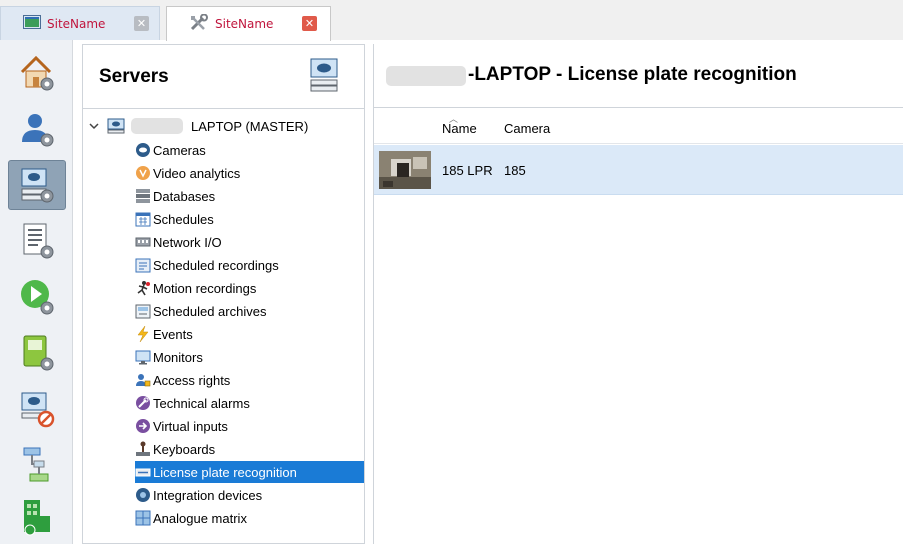 The width and height of the screenshot is (903, 544). I want to click on tree-item-cameras: Cameras, so click(249, 150).